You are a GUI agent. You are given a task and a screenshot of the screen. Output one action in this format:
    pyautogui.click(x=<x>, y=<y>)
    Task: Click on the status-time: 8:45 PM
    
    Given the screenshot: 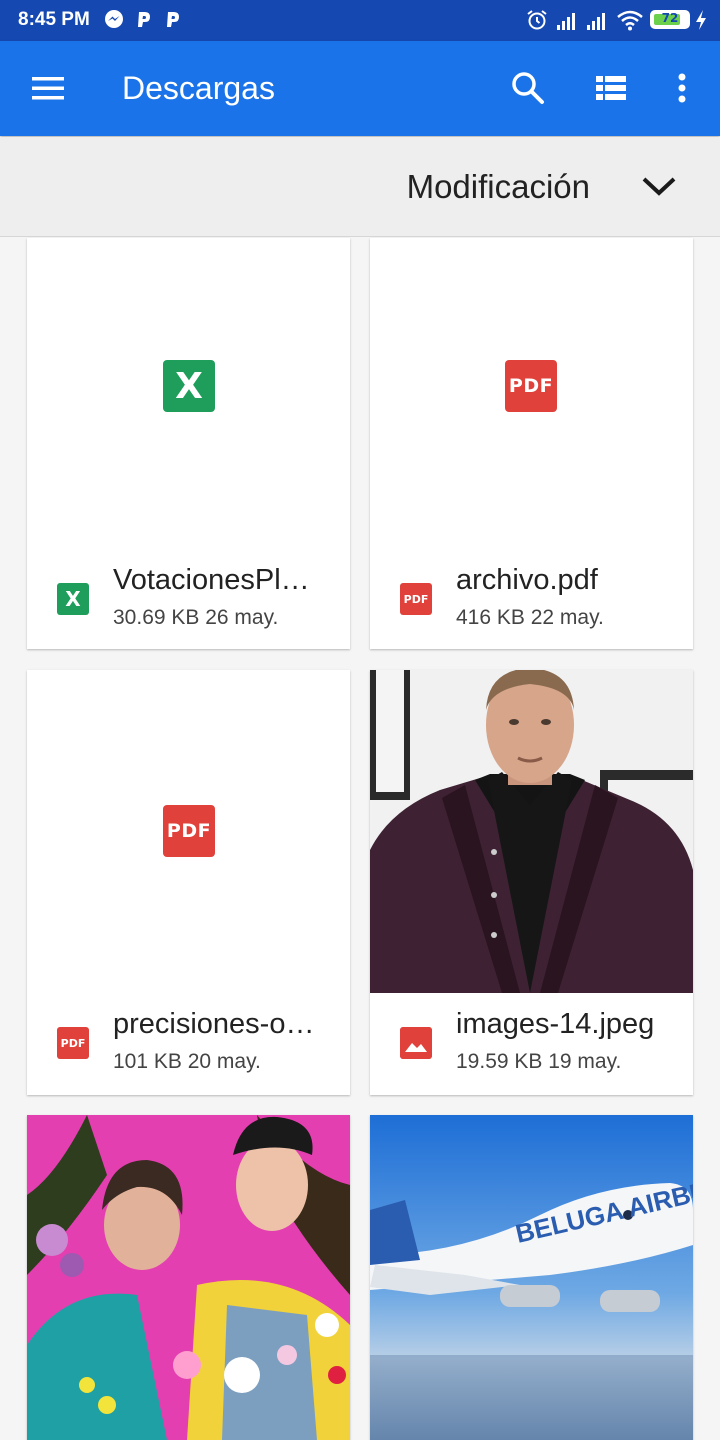 What is the action you would take?
    pyautogui.click(x=54, y=19)
    